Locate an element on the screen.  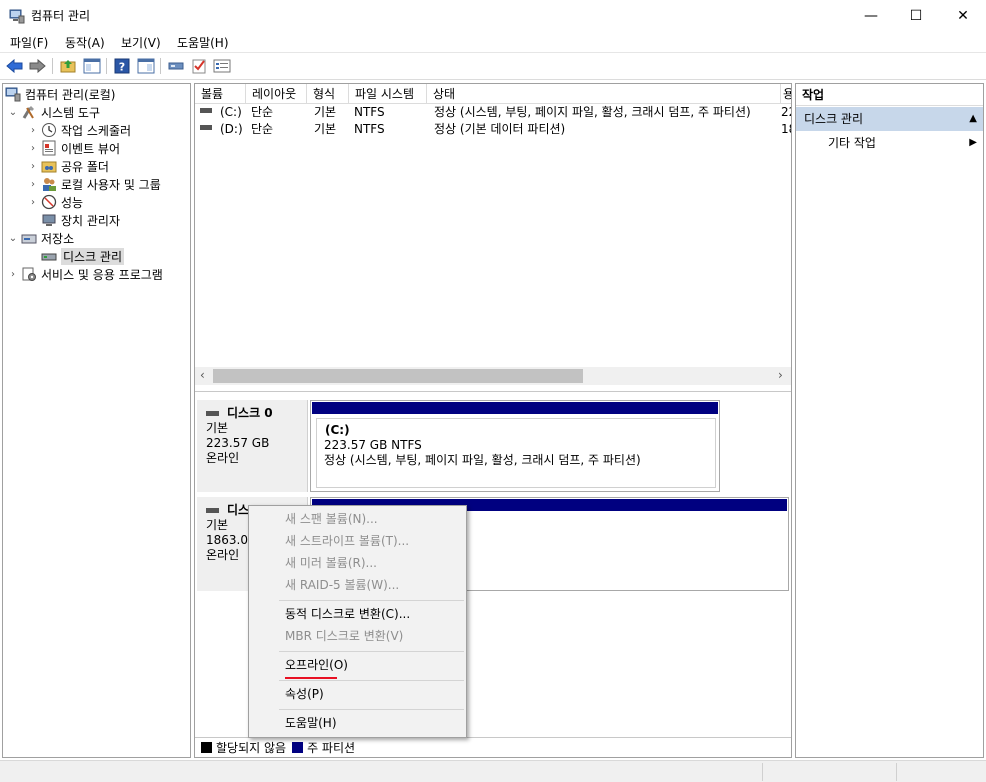
tree-item-performance: › 성능 is located at coordinates (55, 202).